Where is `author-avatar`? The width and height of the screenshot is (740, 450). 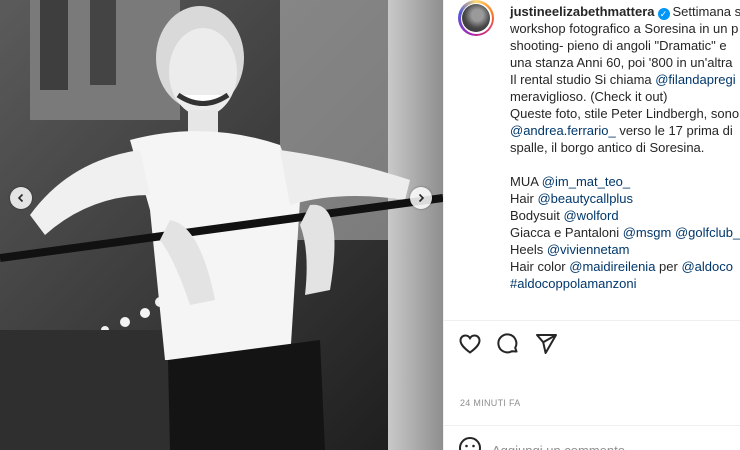 author-avatar is located at coordinates (476, 18).